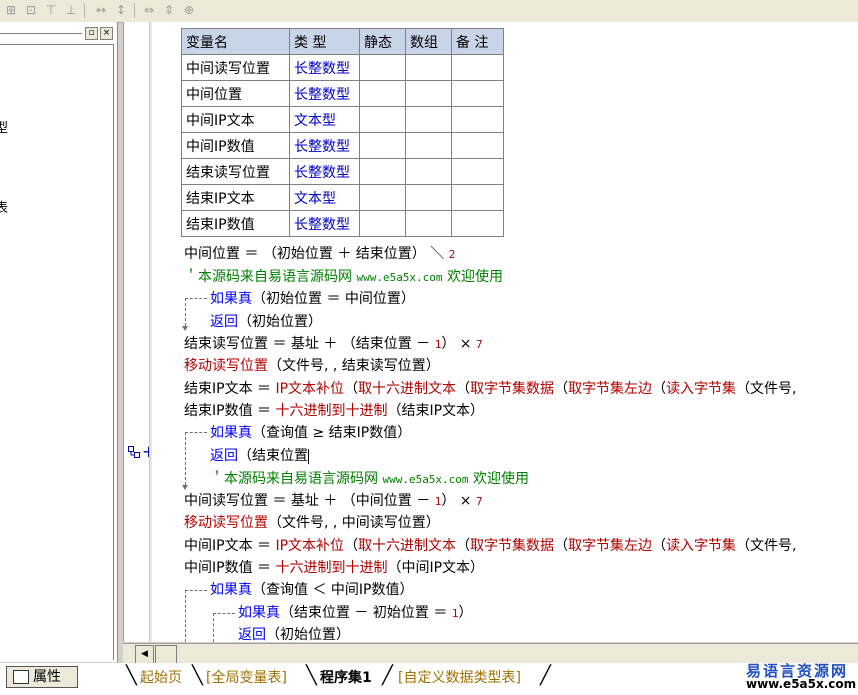 The height and width of the screenshot is (695, 858). Describe the element at coordinates (235, 119) in the screenshot. I see `var-name-cell: 中间IP文本` at that location.